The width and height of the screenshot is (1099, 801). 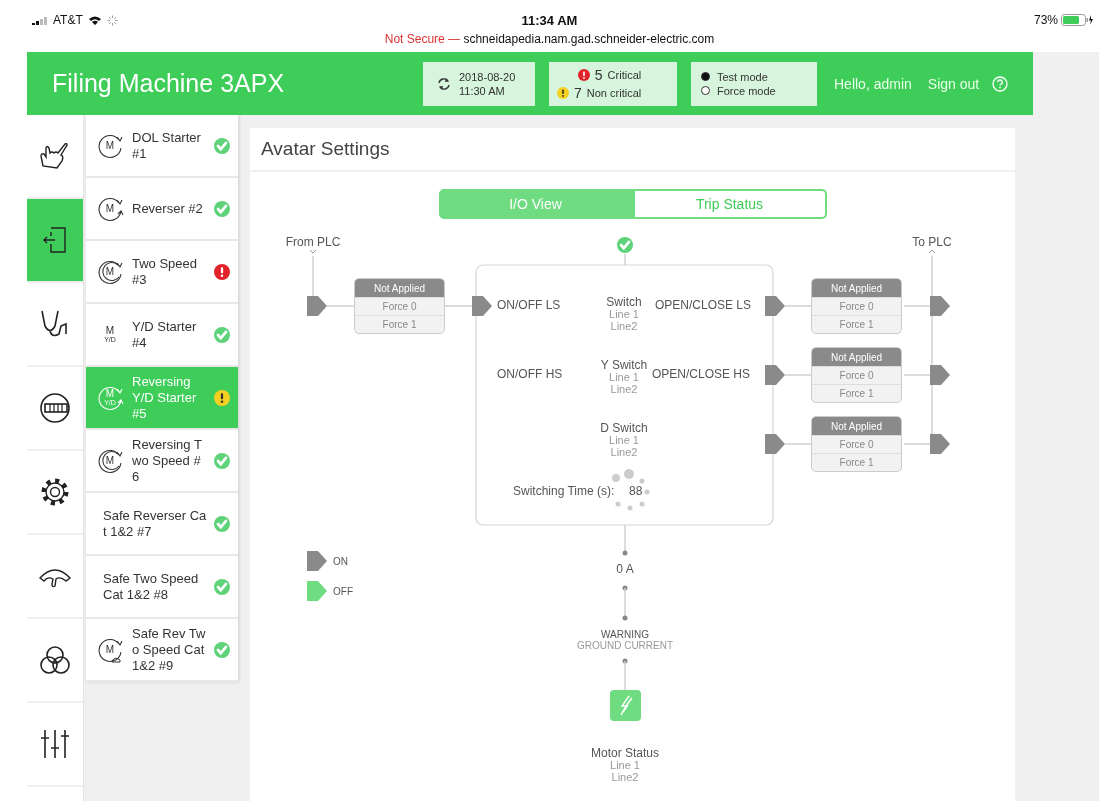 What do you see at coordinates (167, 460) in the screenshot?
I see `device-name: Reversing Two Speed #6` at bounding box center [167, 460].